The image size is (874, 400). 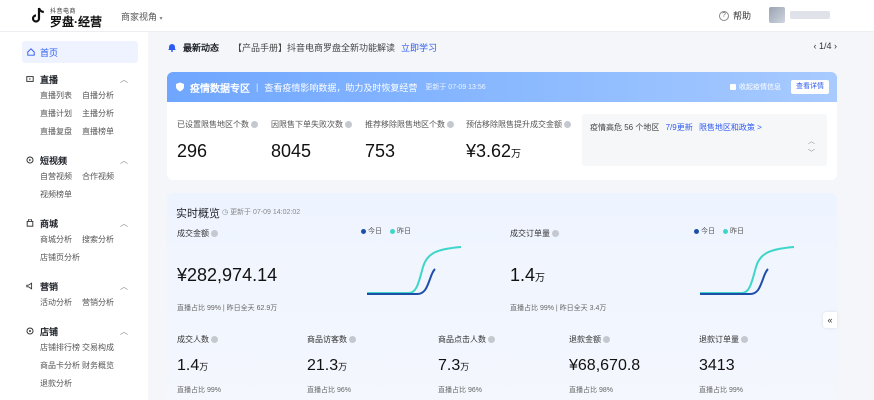 What do you see at coordinates (103, 131) in the screenshot?
I see `sidebar-item-live-rank: 直播榜单` at bounding box center [103, 131].